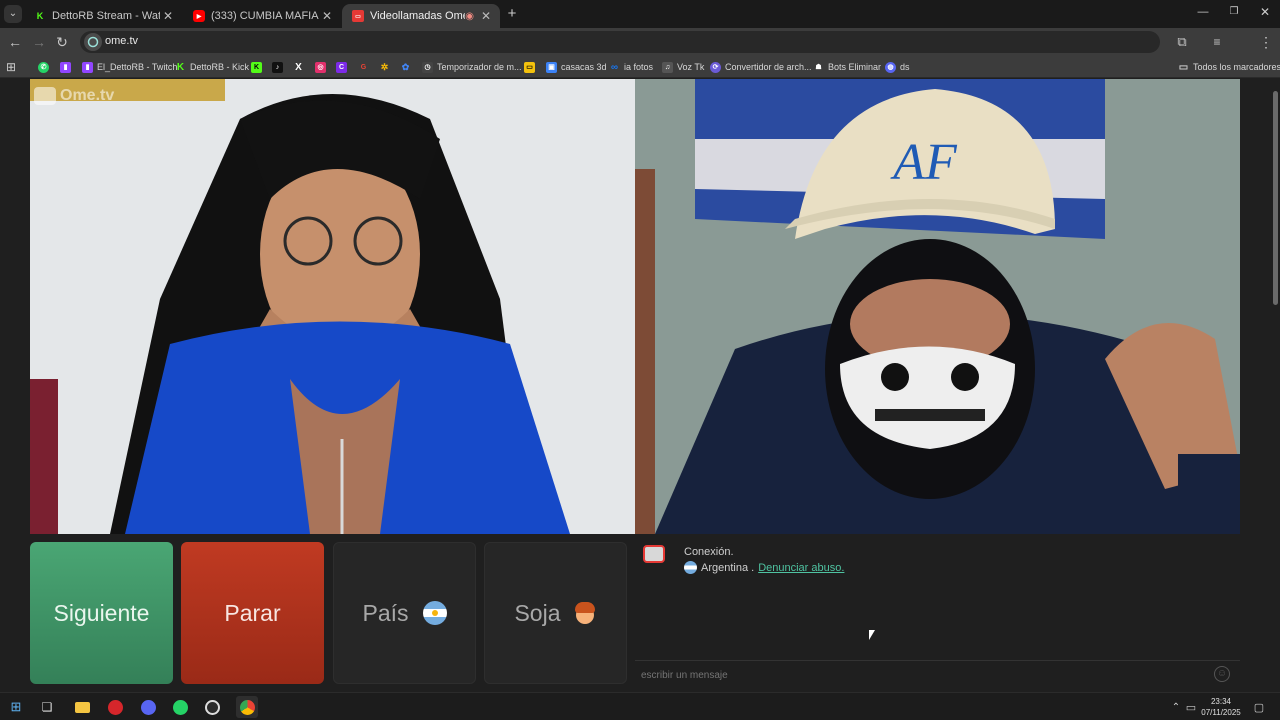  I want to click on media-icon: ≡, so click(1217, 42).